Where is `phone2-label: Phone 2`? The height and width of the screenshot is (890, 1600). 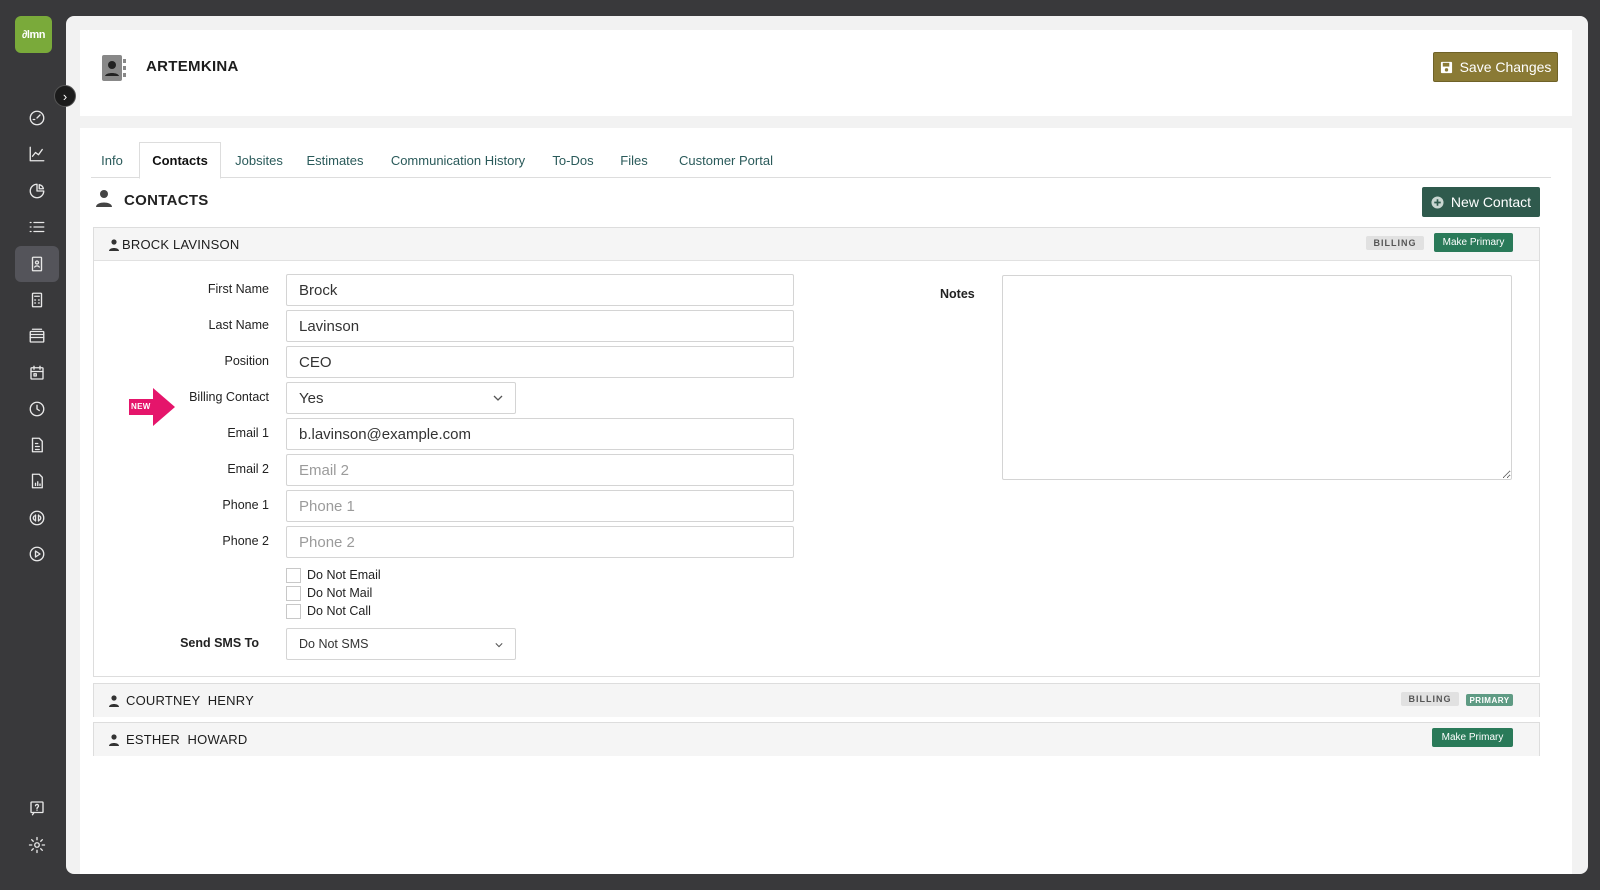
phone2-label: Phone 2 is located at coordinates (245, 541).